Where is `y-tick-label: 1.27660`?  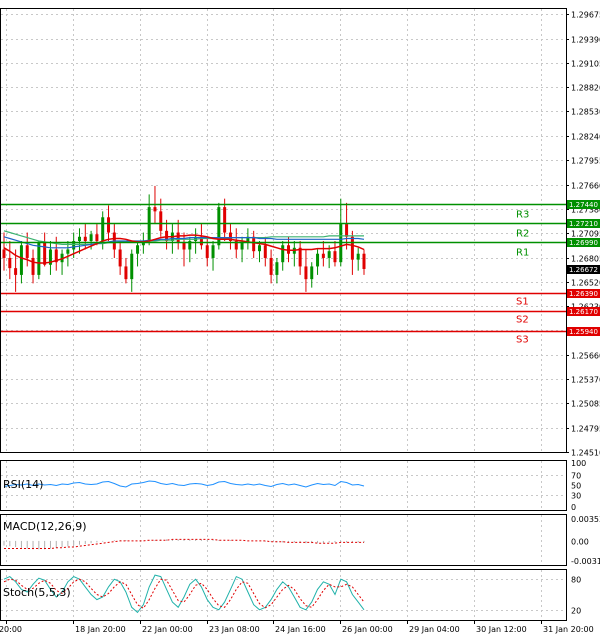 y-tick-label: 1.27660 is located at coordinates (585, 186).